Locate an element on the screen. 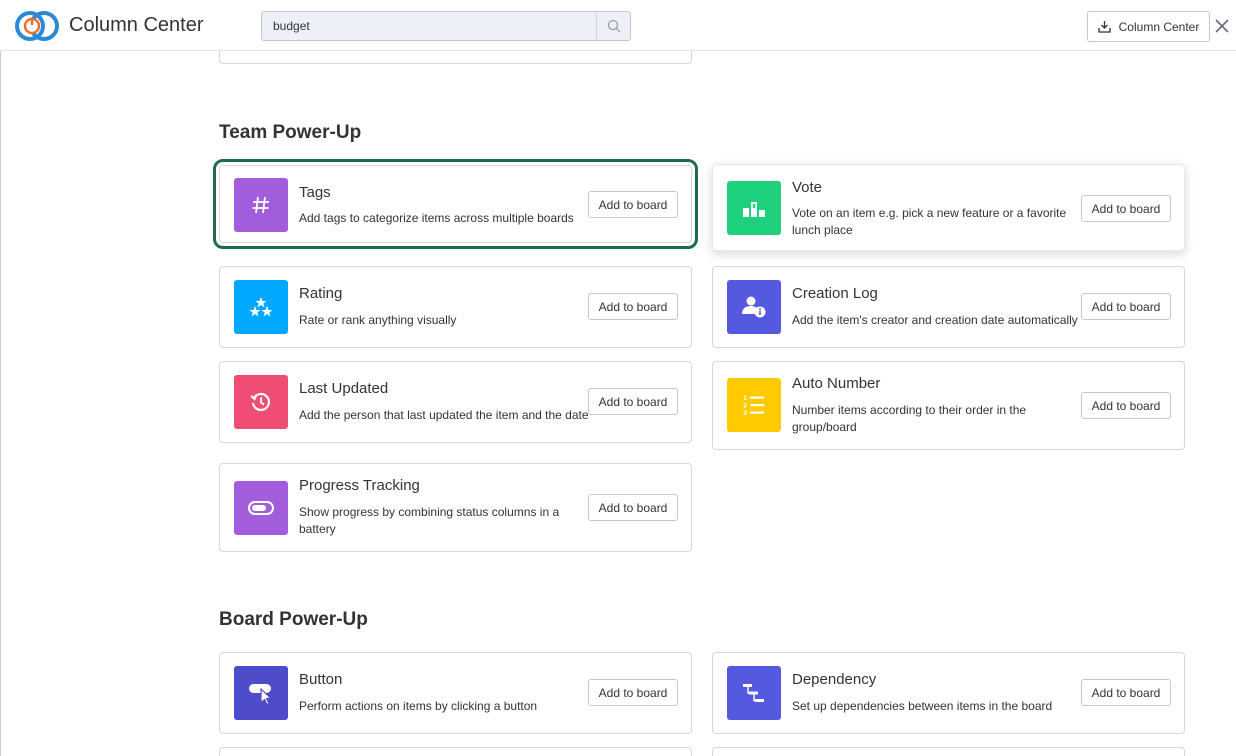 This screenshot has height=756, width=1236. card-title: Tags is located at coordinates (315, 192).